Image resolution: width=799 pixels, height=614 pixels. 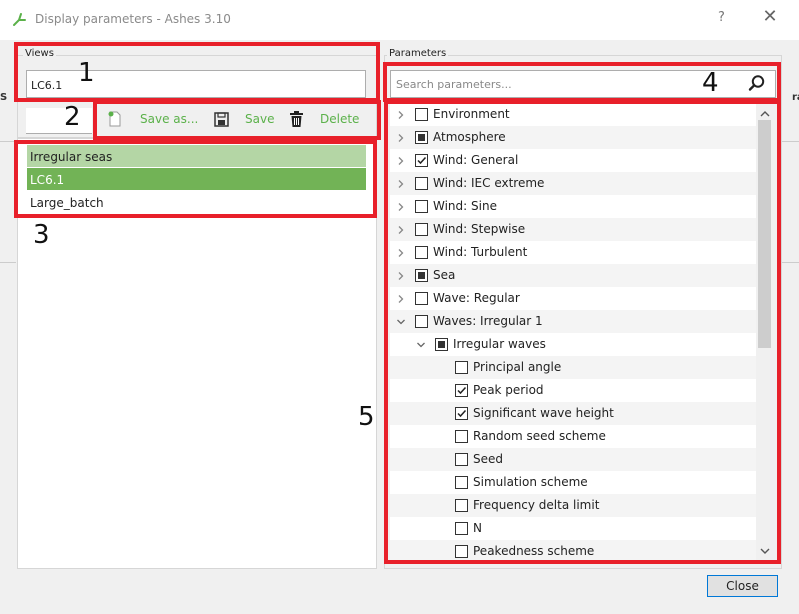 What do you see at coordinates (795, 97) in the screenshot?
I see `background-text-right: ra` at bounding box center [795, 97].